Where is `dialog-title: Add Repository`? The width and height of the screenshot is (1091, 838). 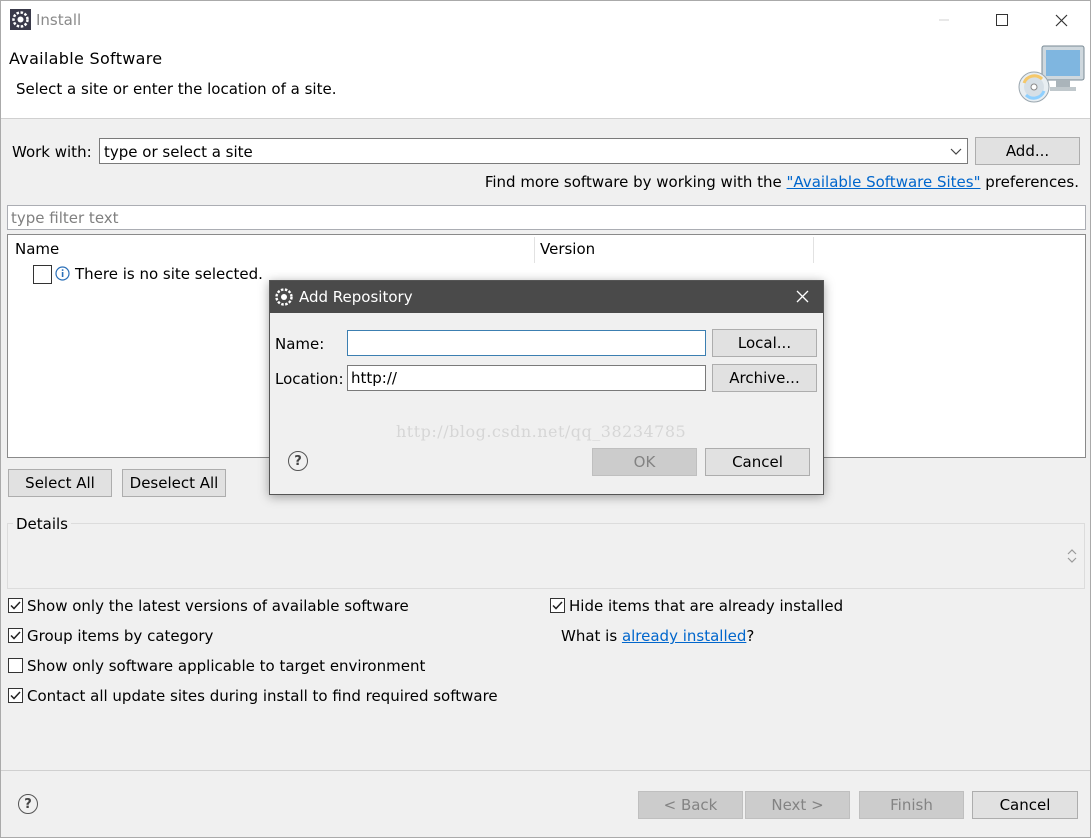
dialog-title: Add Repository is located at coordinates (356, 297).